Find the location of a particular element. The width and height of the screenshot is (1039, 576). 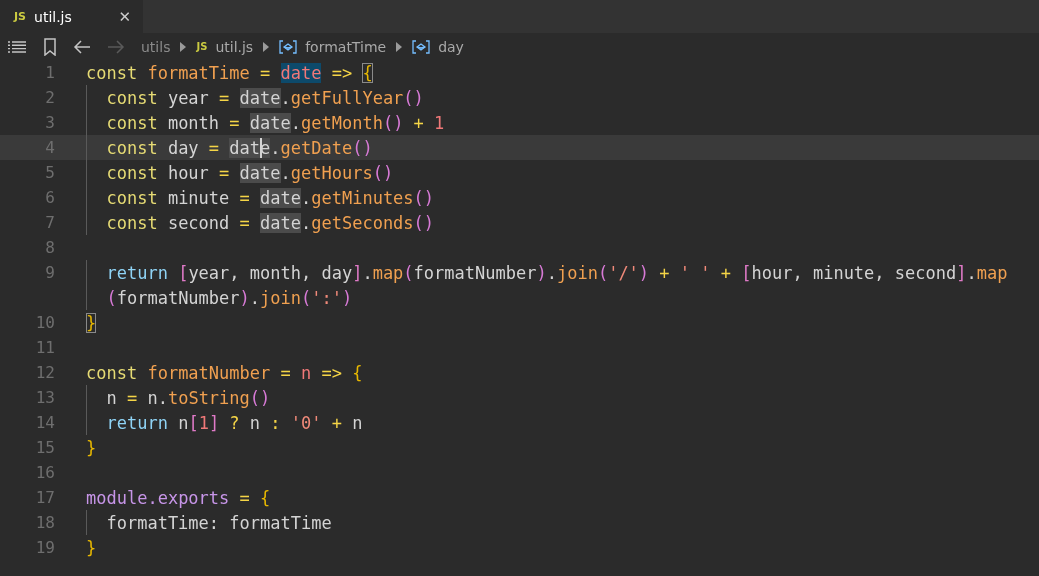

code-token: : is located at coordinates (275, 422).